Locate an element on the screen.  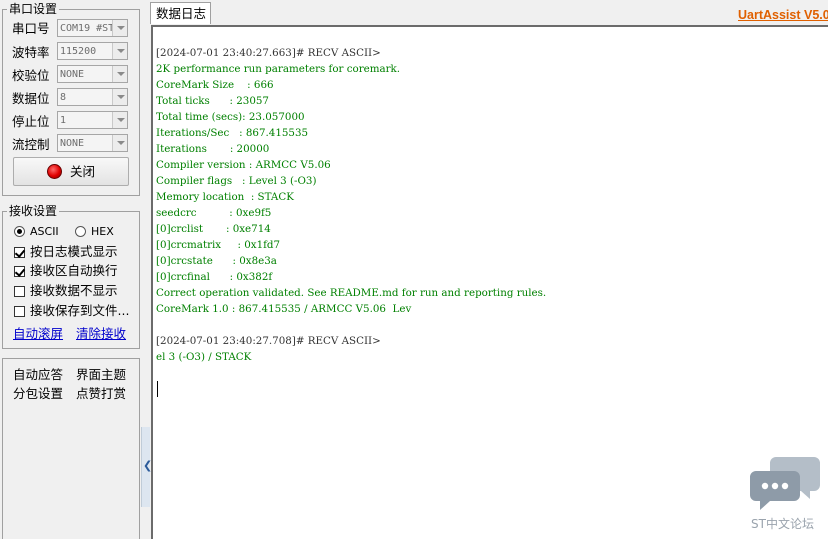
baud-select: 115200 is located at coordinates (92, 51).